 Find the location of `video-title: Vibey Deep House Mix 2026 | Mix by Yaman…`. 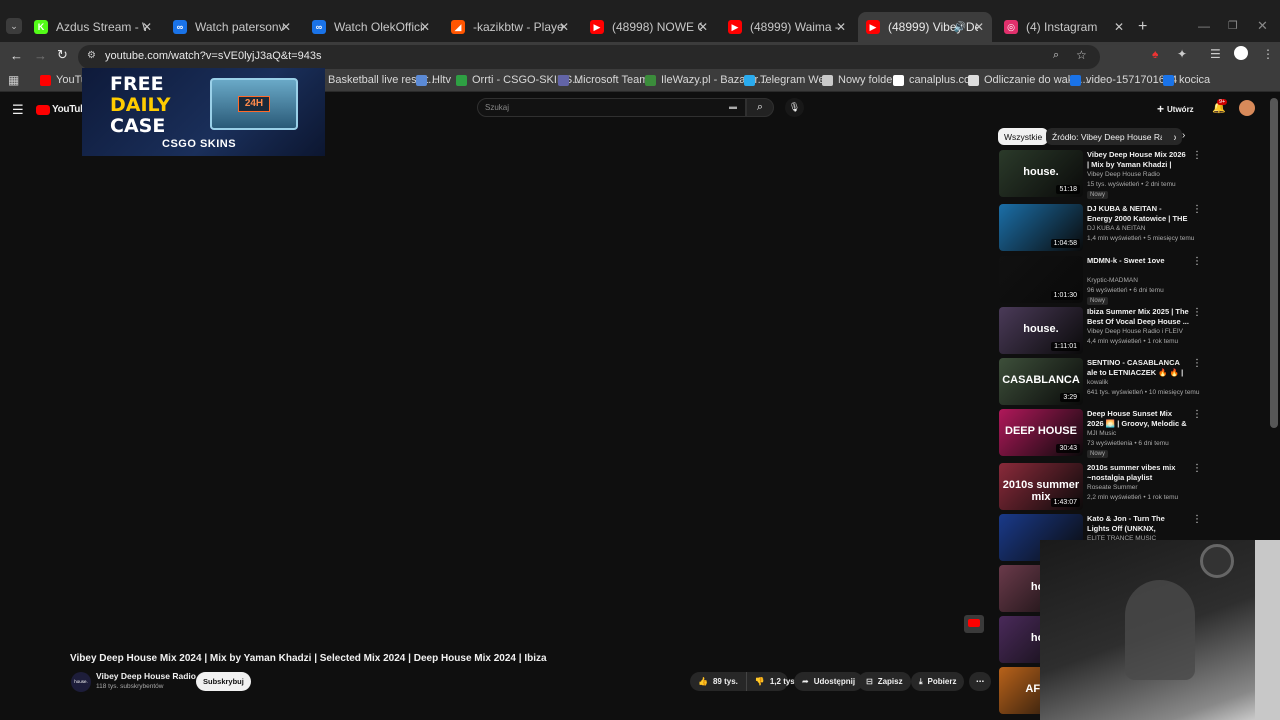

video-title: Vibey Deep House Mix 2026 | Mix by Yaman… is located at coordinates (1138, 159).